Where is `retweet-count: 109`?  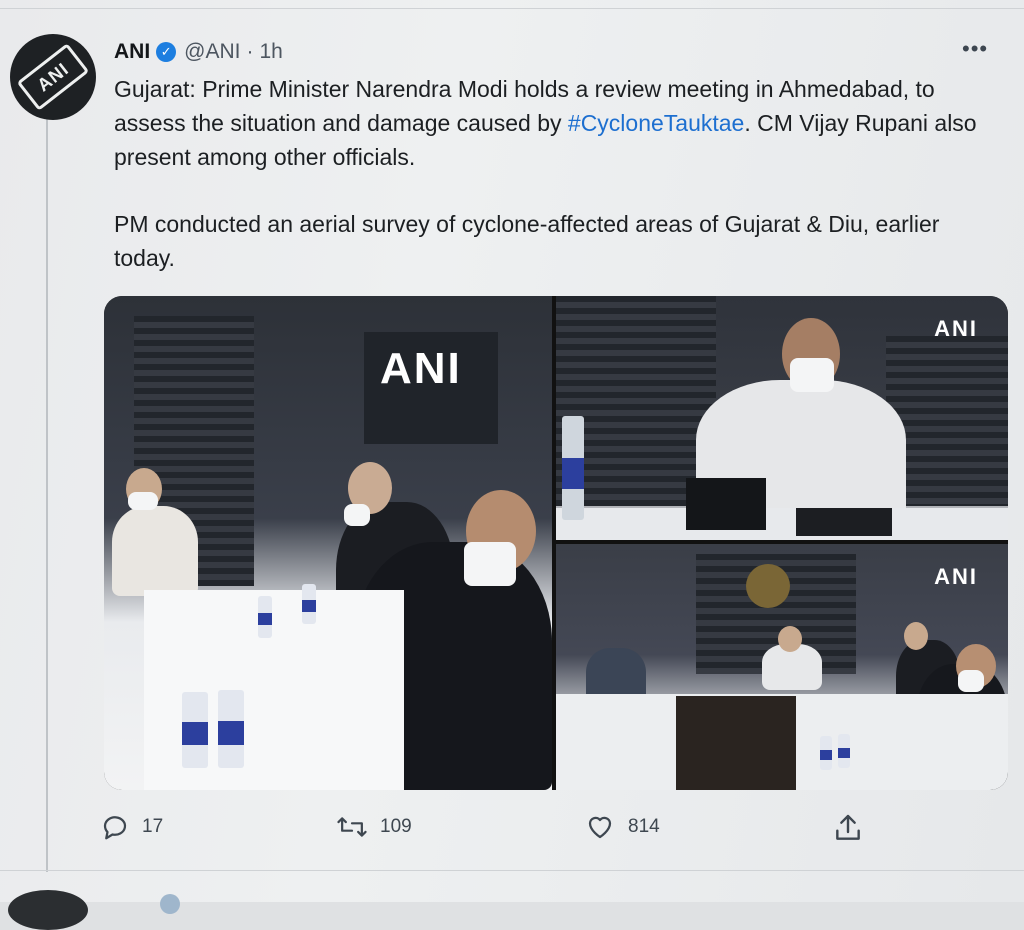 retweet-count: 109 is located at coordinates (396, 826).